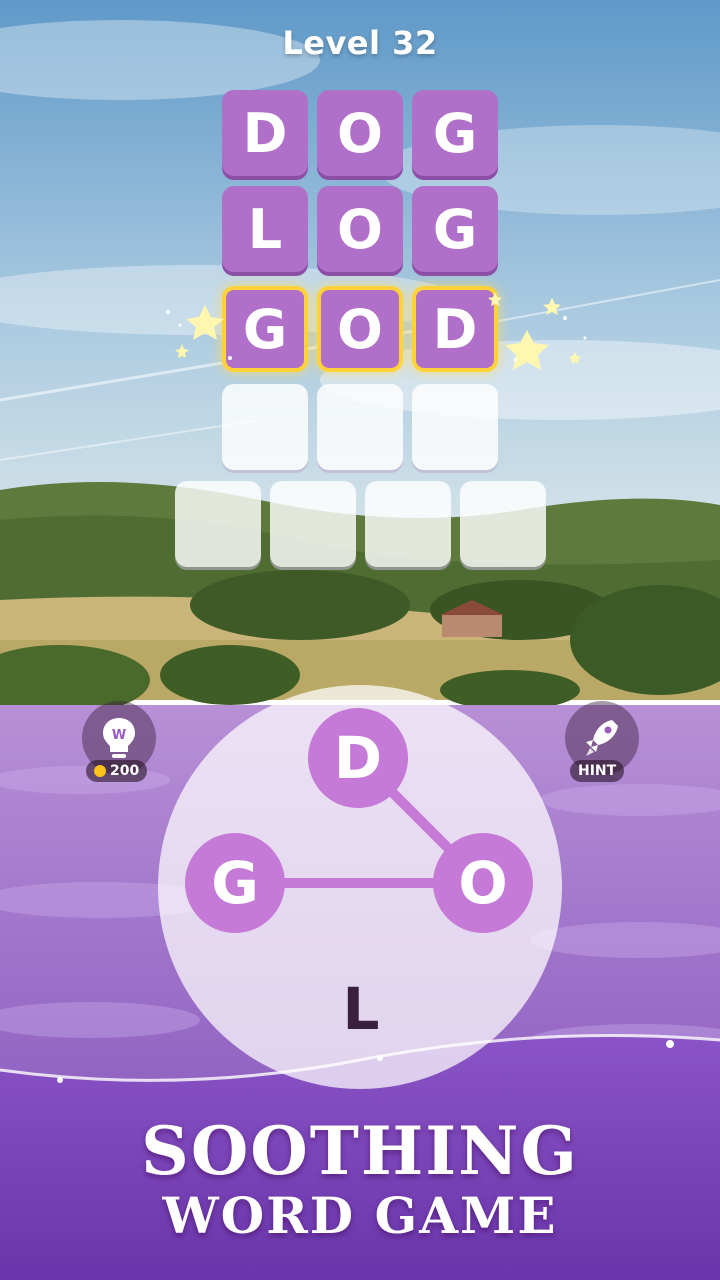  What do you see at coordinates (358, 758) in the screenshot?
I see `wheel-letter: D` at bounding box center [358, 758].